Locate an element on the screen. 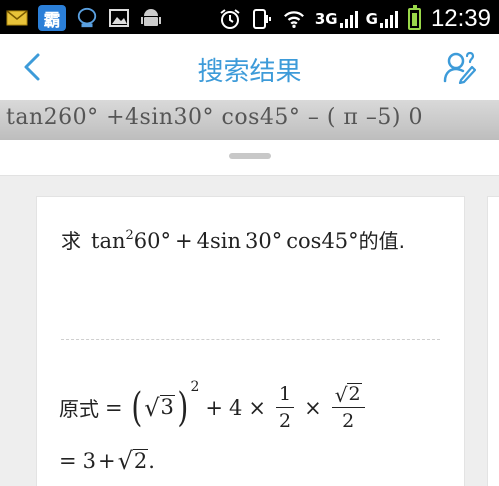 The width and height of the screenshot is (499, 486). scanned-question-image: tan260° +4sin30° cos45° – ( π –5) 0 is located at coordinates (249, 120).